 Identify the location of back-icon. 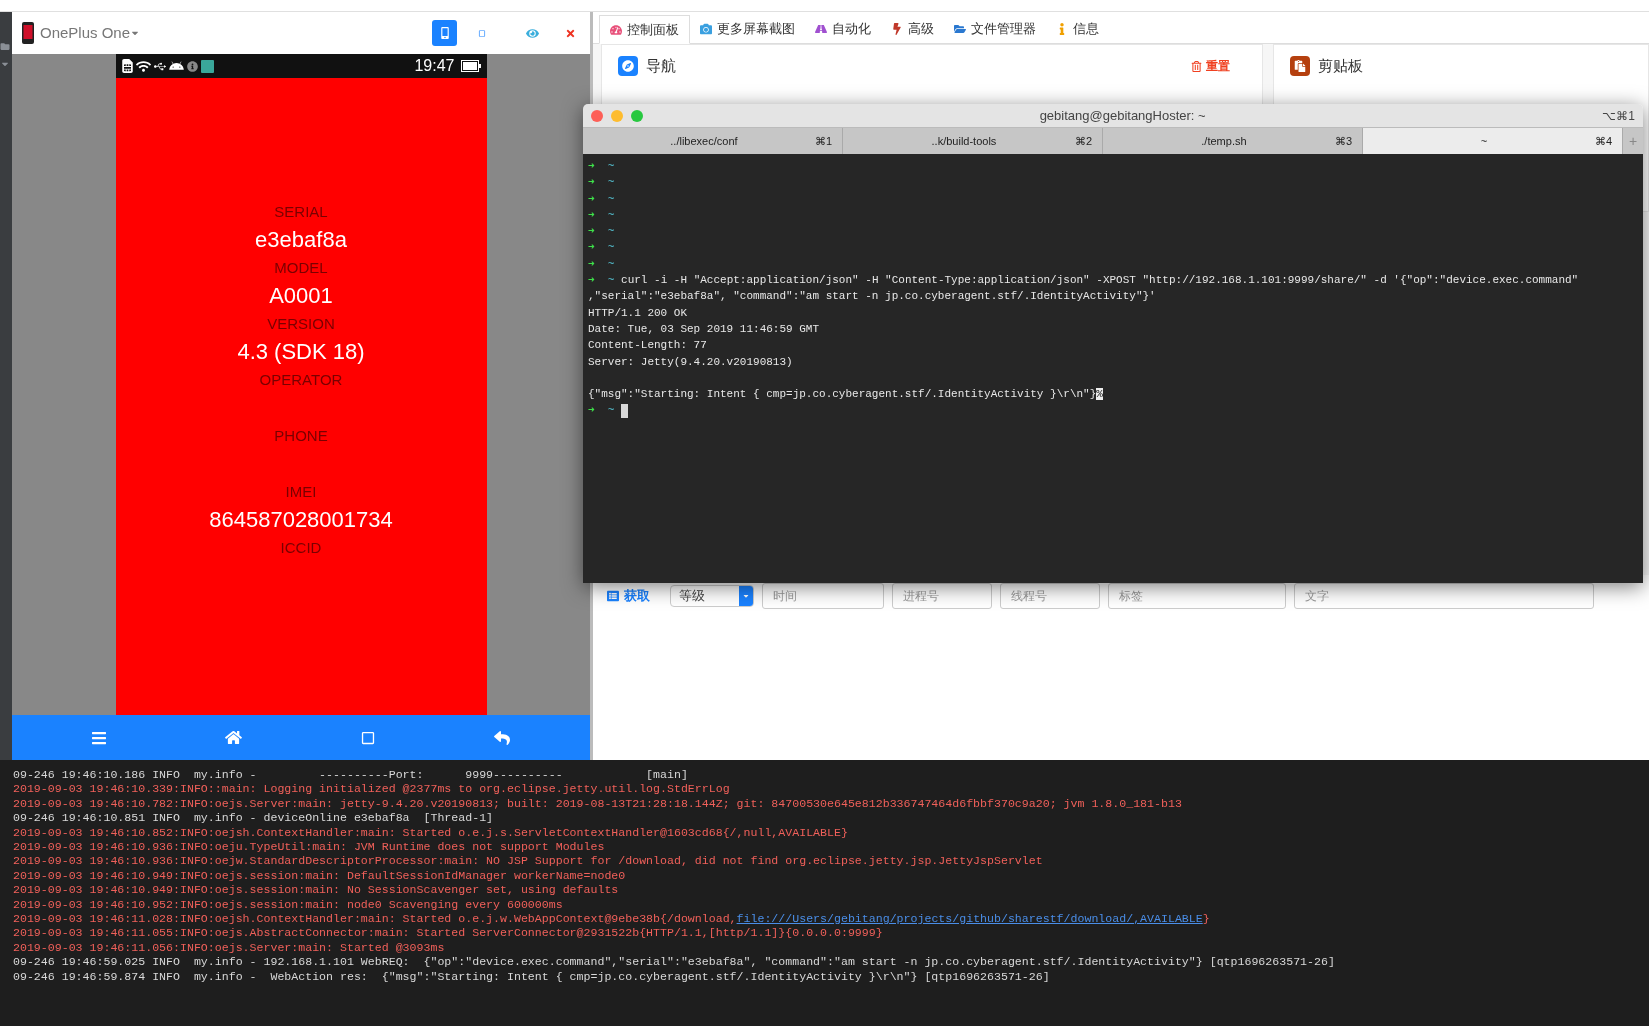
(501, 737).